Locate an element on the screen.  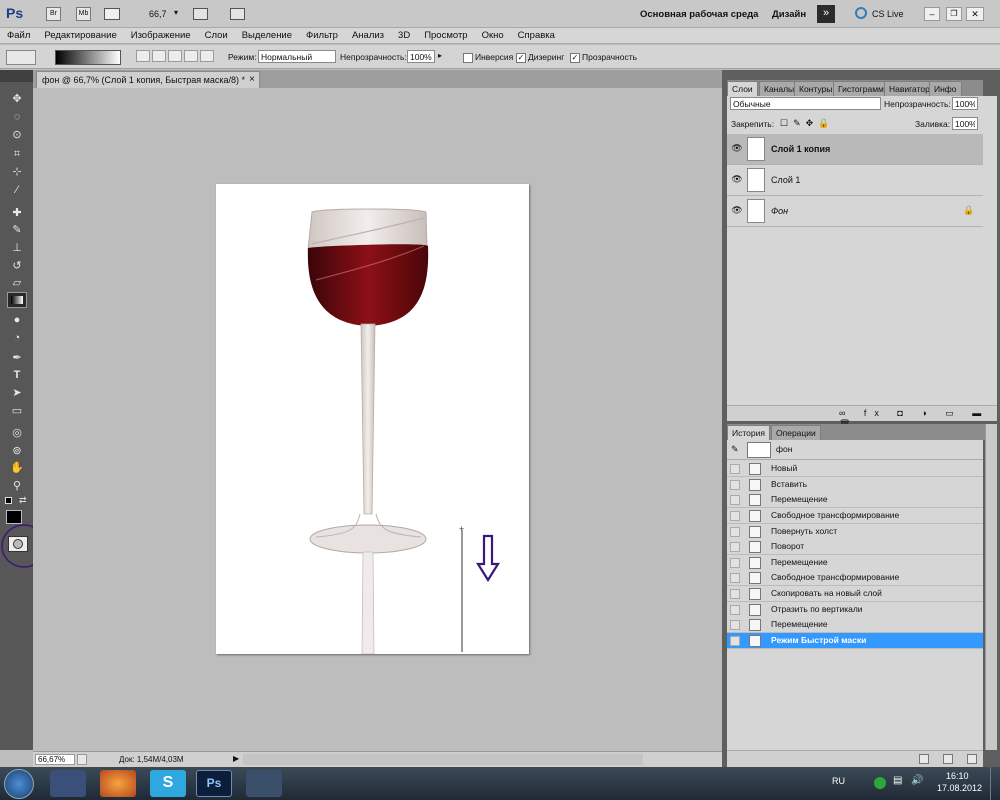
fill-input is located at coordinates (965, 123).